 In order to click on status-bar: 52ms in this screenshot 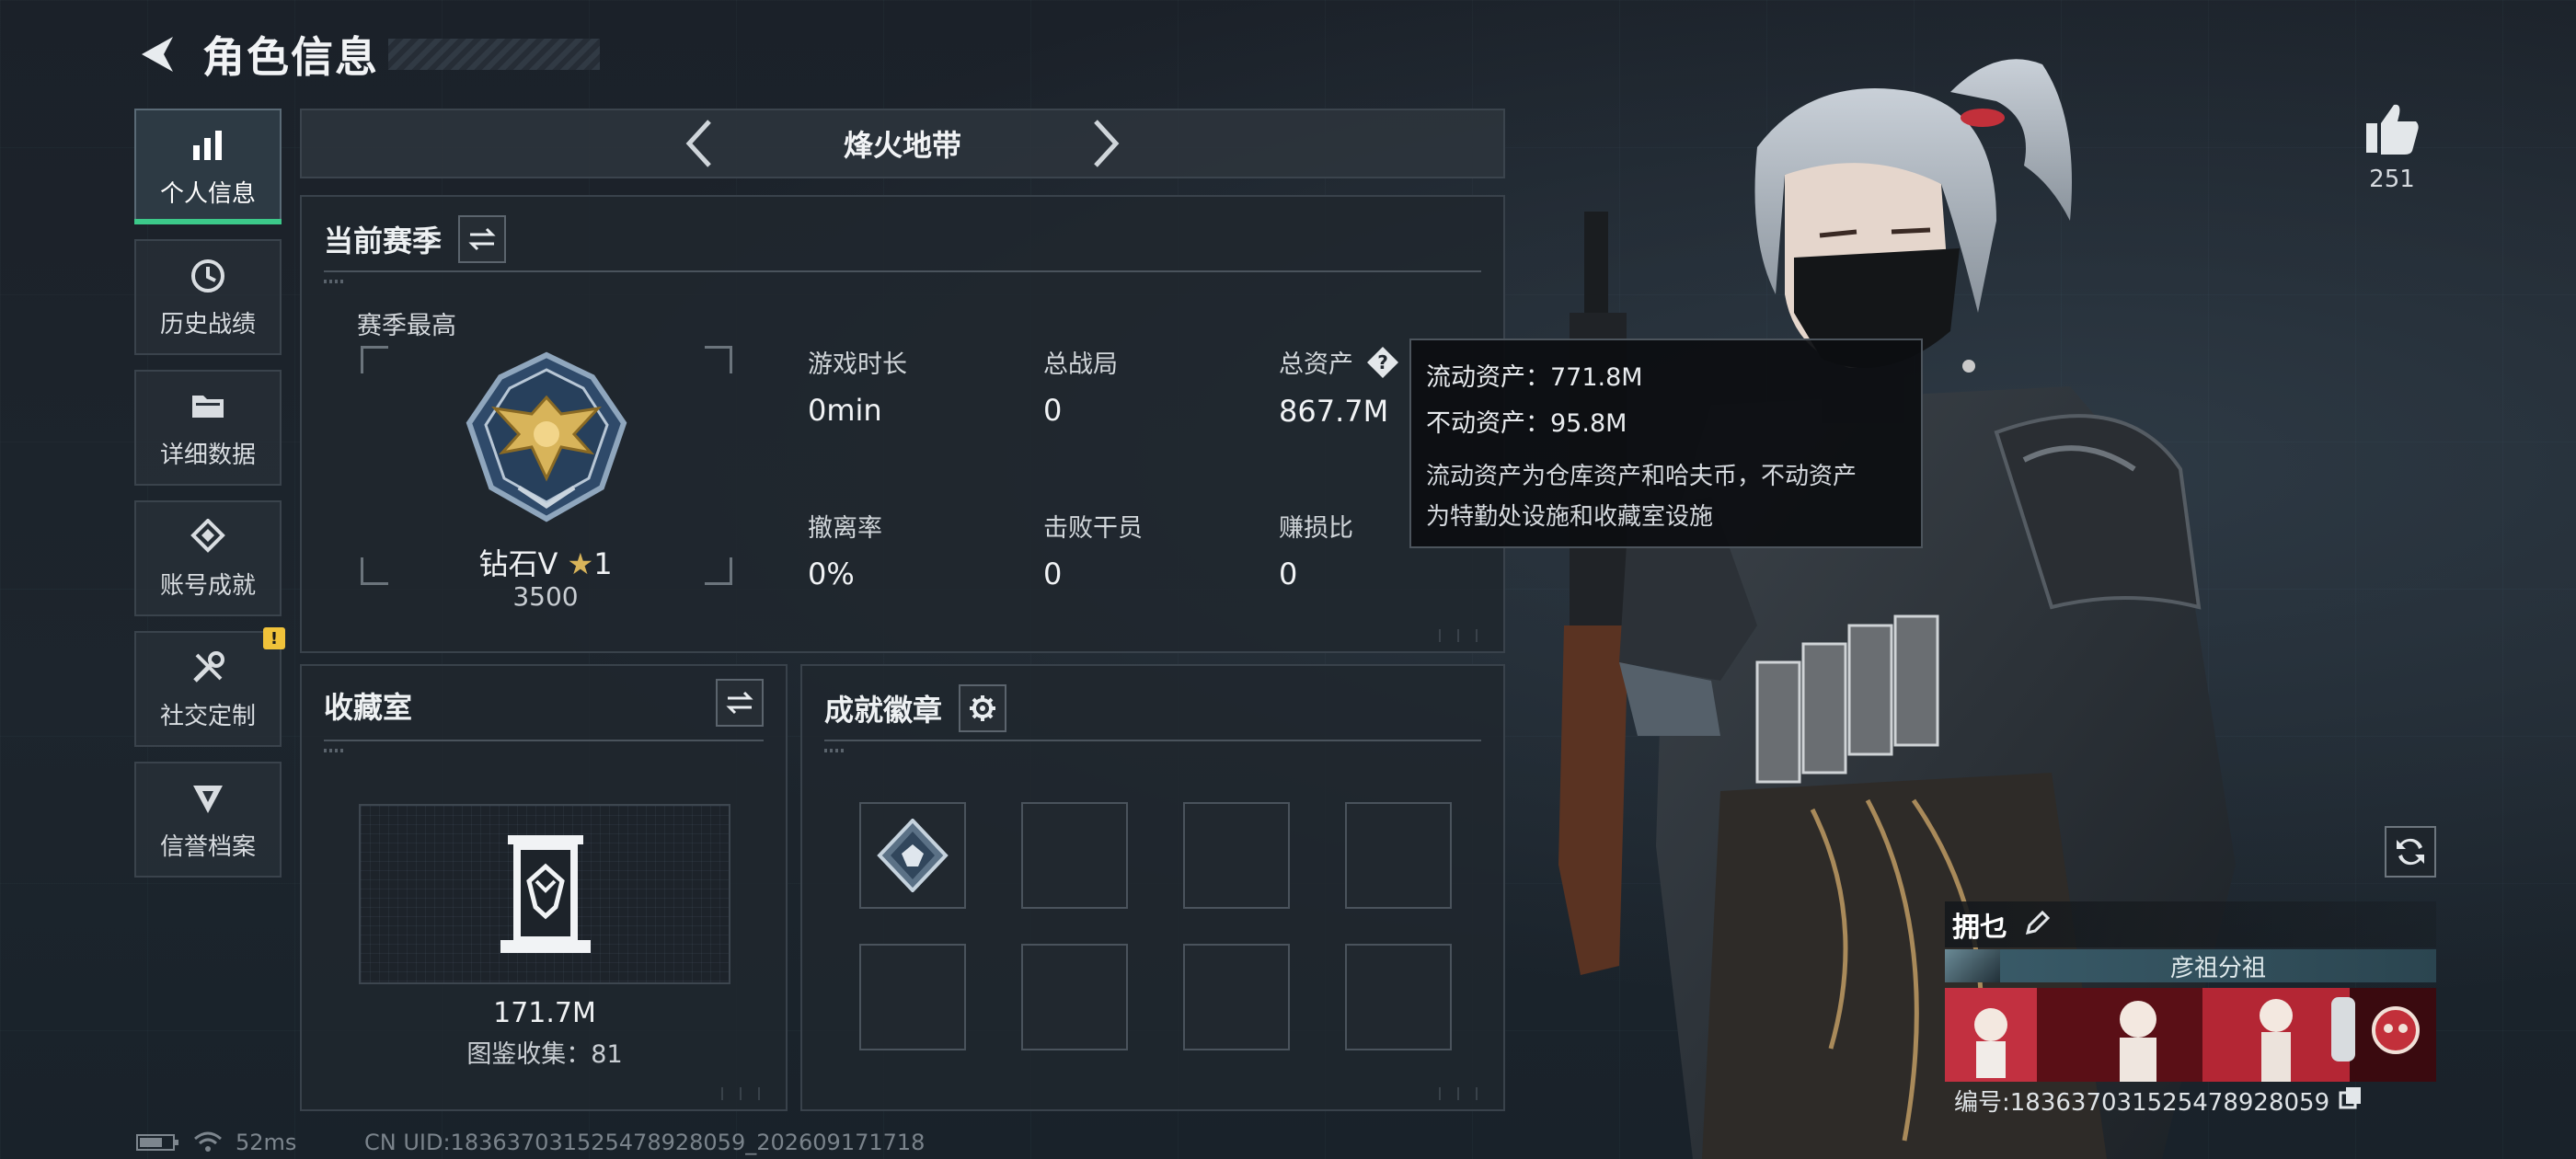, I will do `click(216, 1142)`.